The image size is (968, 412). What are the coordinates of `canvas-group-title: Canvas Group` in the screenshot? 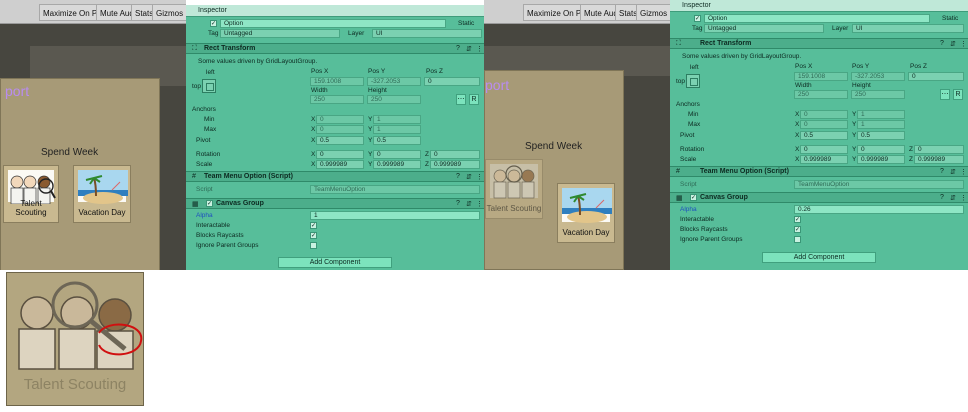 It's located at (240, 203).